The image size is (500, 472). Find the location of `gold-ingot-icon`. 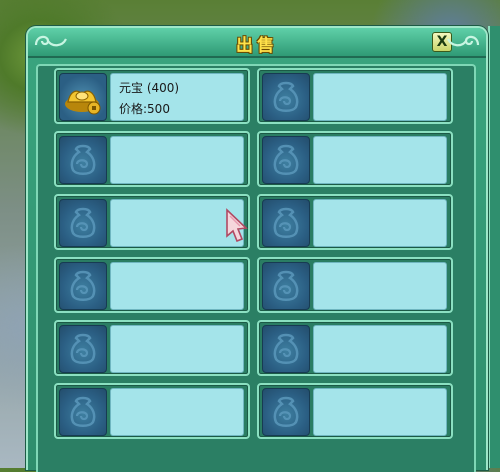

gold-ingot-icon is located at coordinates (83, 102).